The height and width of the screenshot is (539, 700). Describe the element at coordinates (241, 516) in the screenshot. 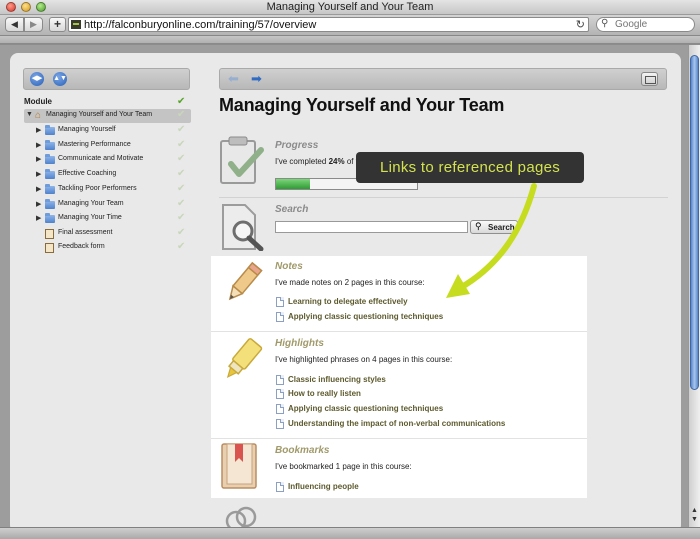

I see `discussion-icon` at that location.